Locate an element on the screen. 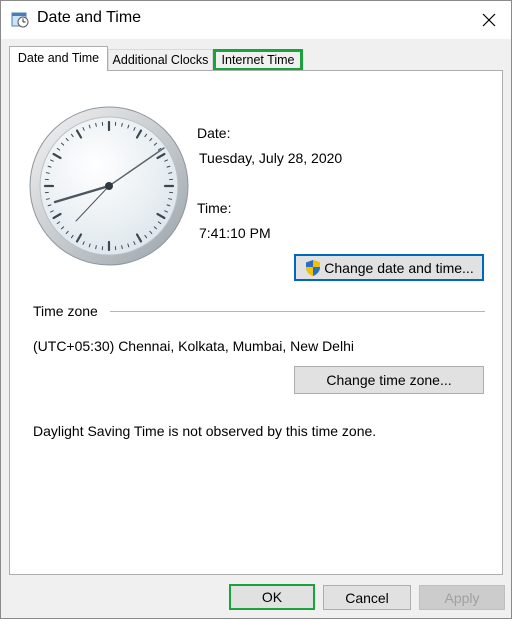  cancel-button: Cancel is located at coordinates (367, 597).